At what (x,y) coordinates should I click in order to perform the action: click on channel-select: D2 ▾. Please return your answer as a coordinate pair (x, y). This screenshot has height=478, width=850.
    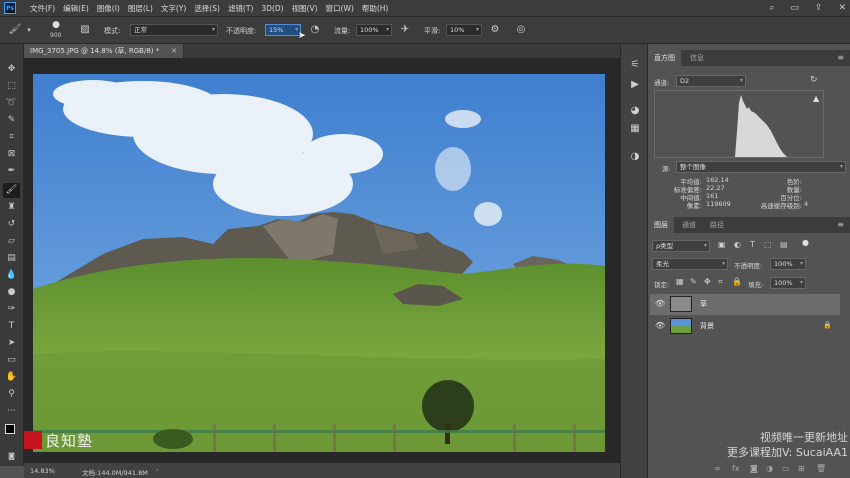
    Looking at the image, I should click on (711, 81).